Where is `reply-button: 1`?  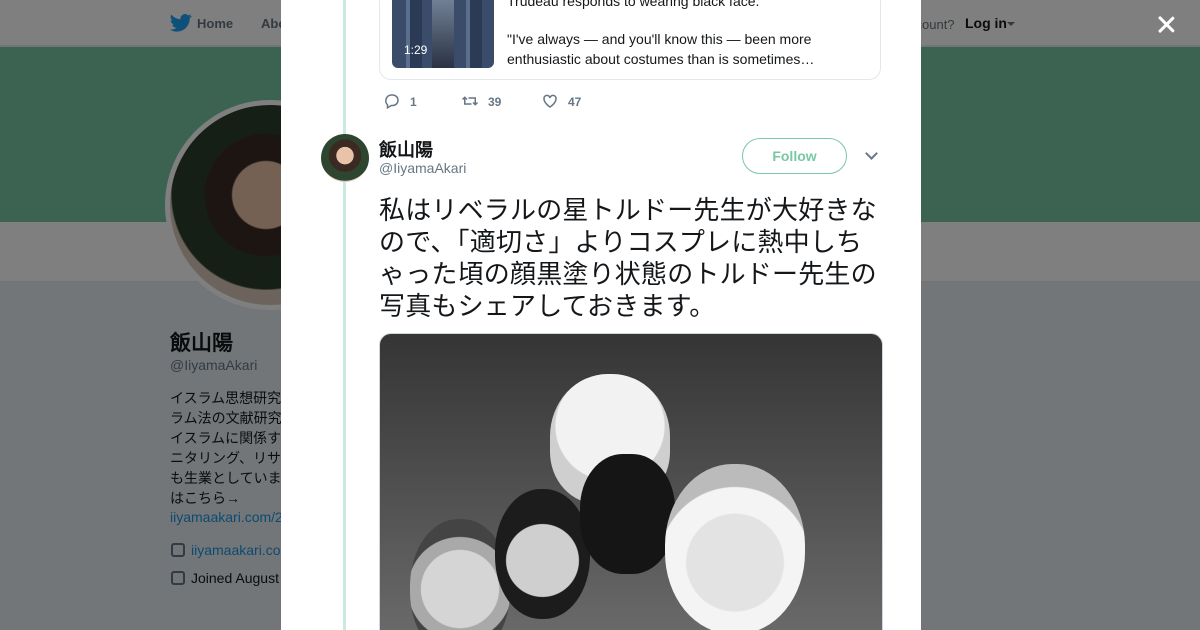
reply-button: 1 is located at coordinates (400, 101).